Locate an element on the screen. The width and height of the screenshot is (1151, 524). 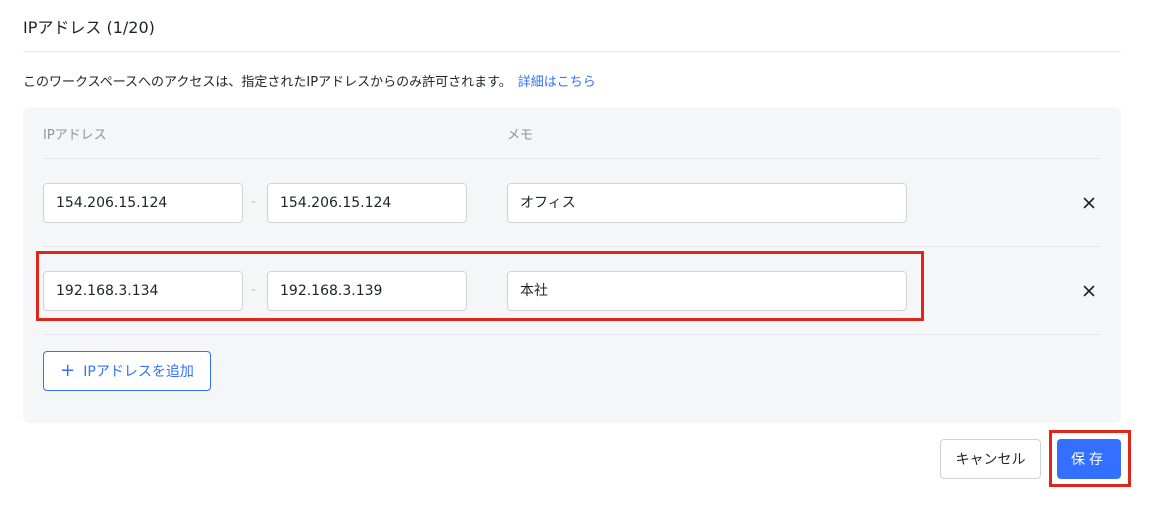
add-ip-label: IPアドレスを追加 is located at coordinates (138, 372).